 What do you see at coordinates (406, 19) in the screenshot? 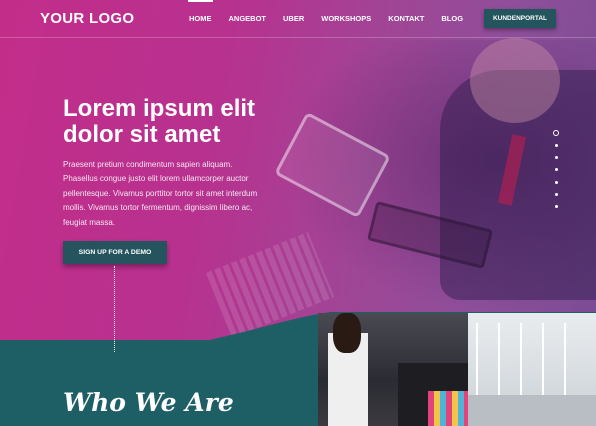
I see `nav-kontakt: KONTAKT` at bounding box center [406, 19].